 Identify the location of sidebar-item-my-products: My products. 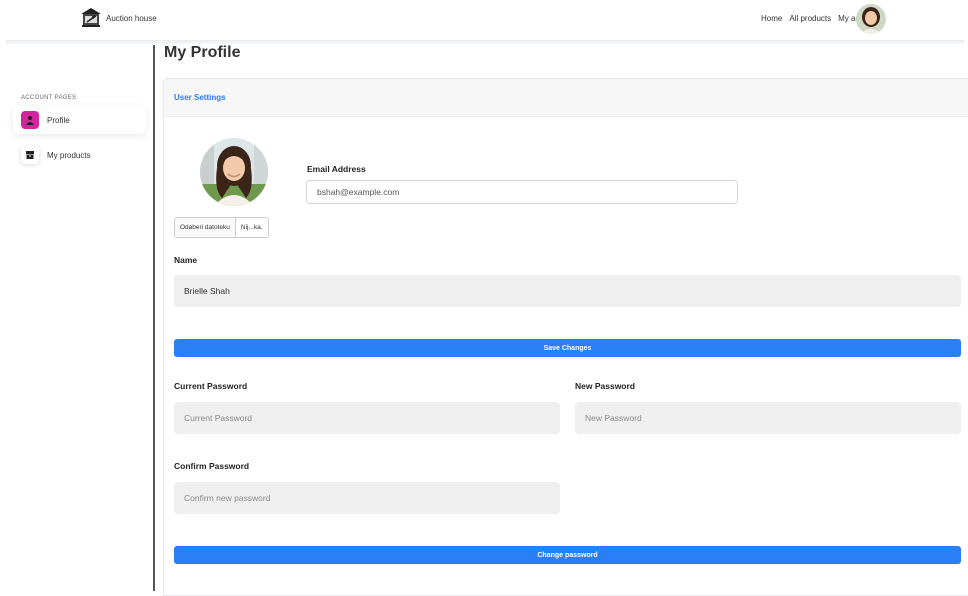
(56, 155).